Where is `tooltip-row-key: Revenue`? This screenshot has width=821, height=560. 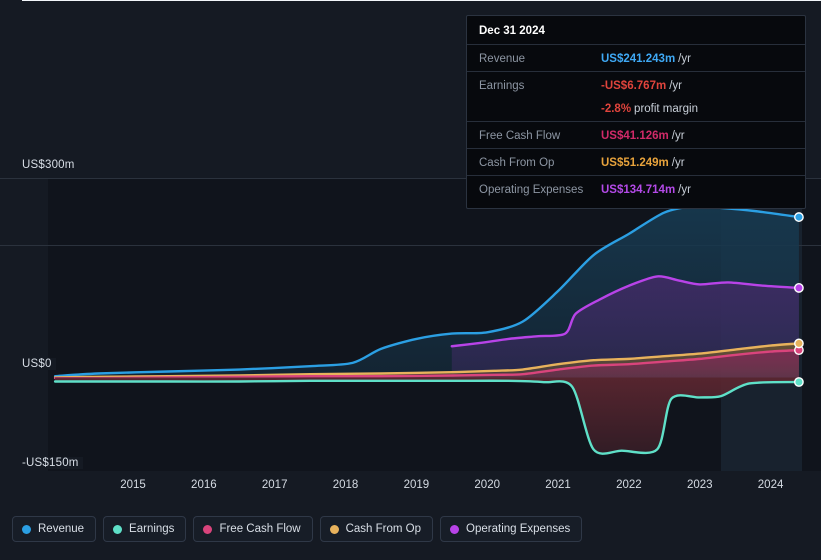
tooltip-row-key: Revenue is located at coordinates (502, 59).